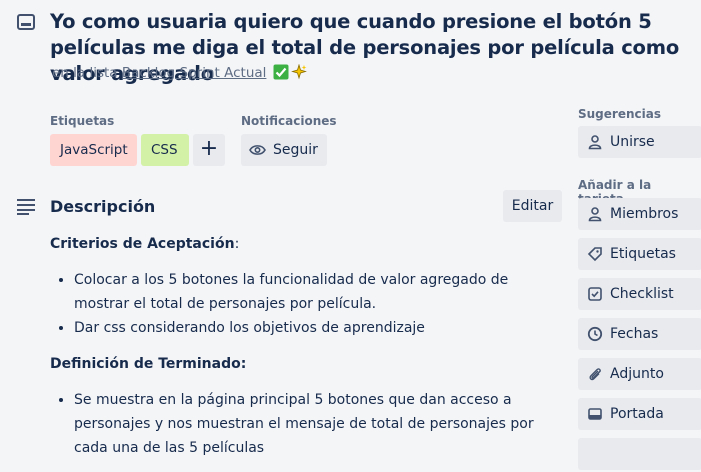 The width and height of the screenshot is (701, 472). I want to click on list-prefix: en la lista, so click(85, 73).